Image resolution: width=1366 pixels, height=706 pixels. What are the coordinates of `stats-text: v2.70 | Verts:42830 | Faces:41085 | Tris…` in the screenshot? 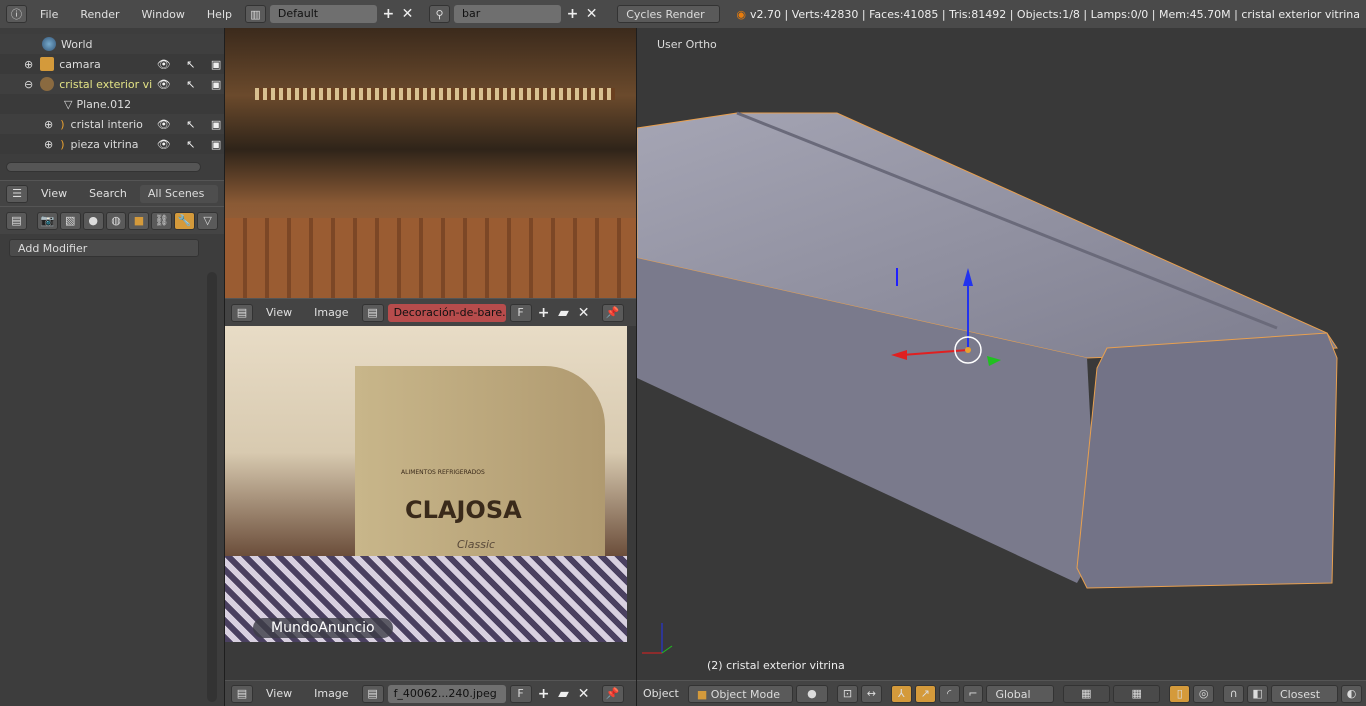 It's located at (1055, 14).